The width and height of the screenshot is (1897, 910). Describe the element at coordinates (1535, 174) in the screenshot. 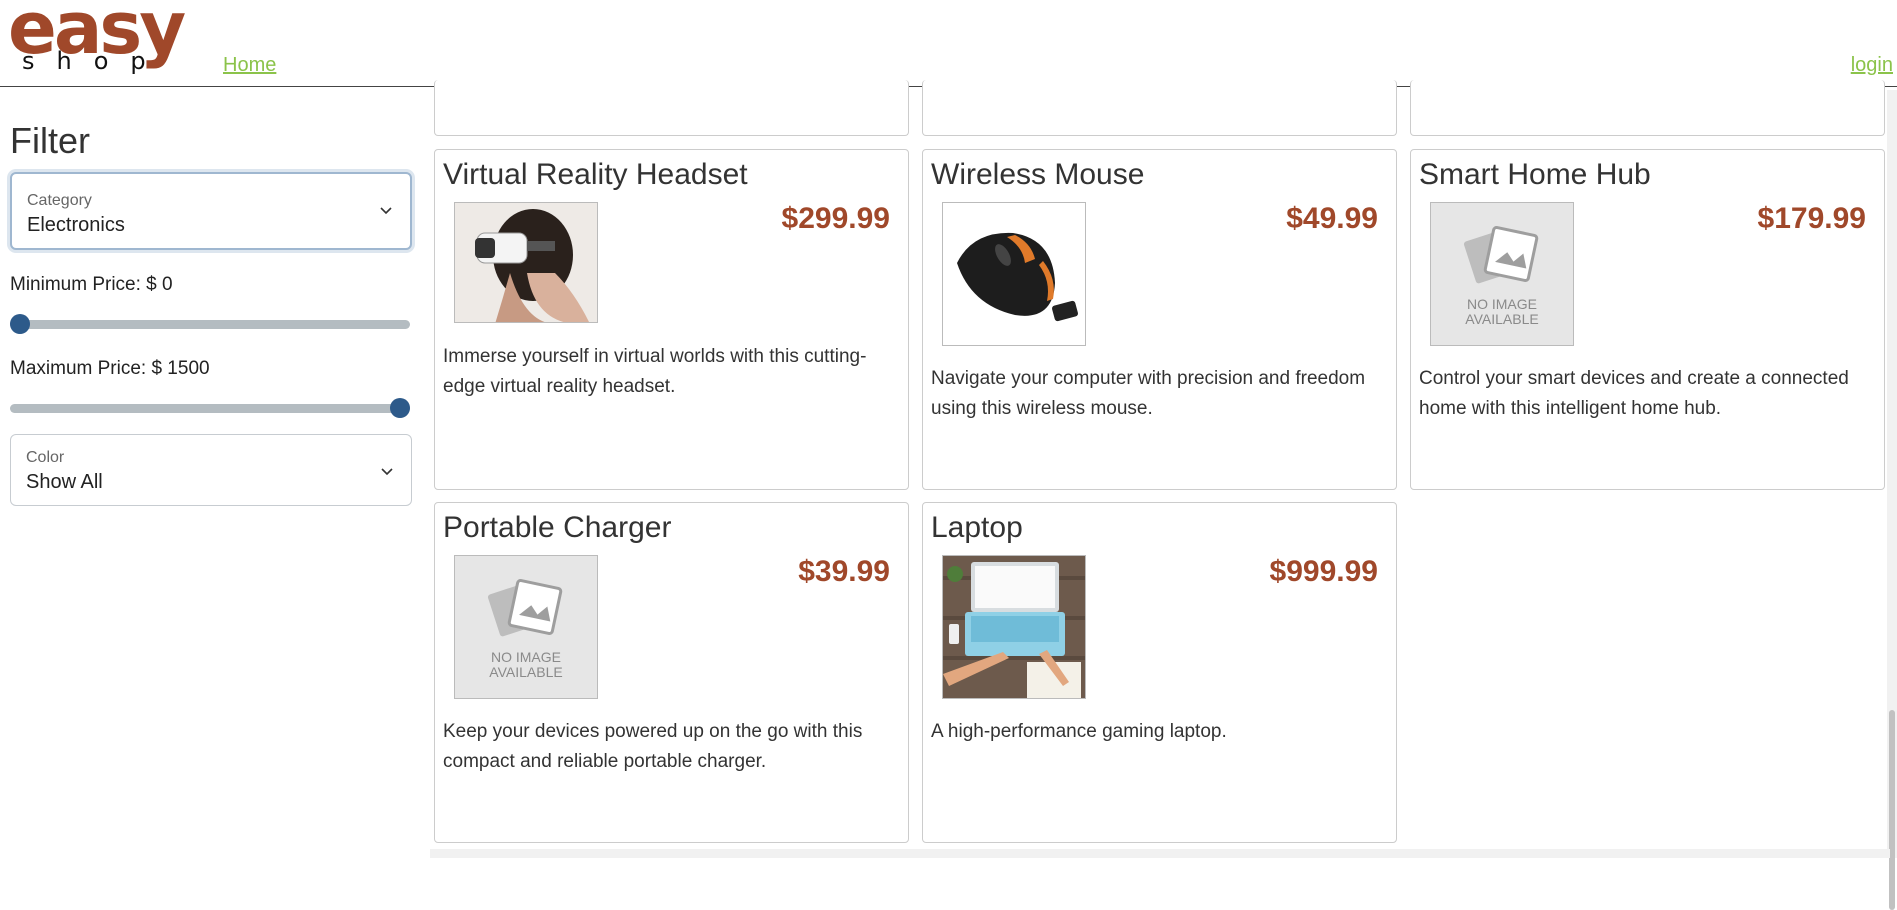

I see `product-name: Smart Home Hub` at that location.